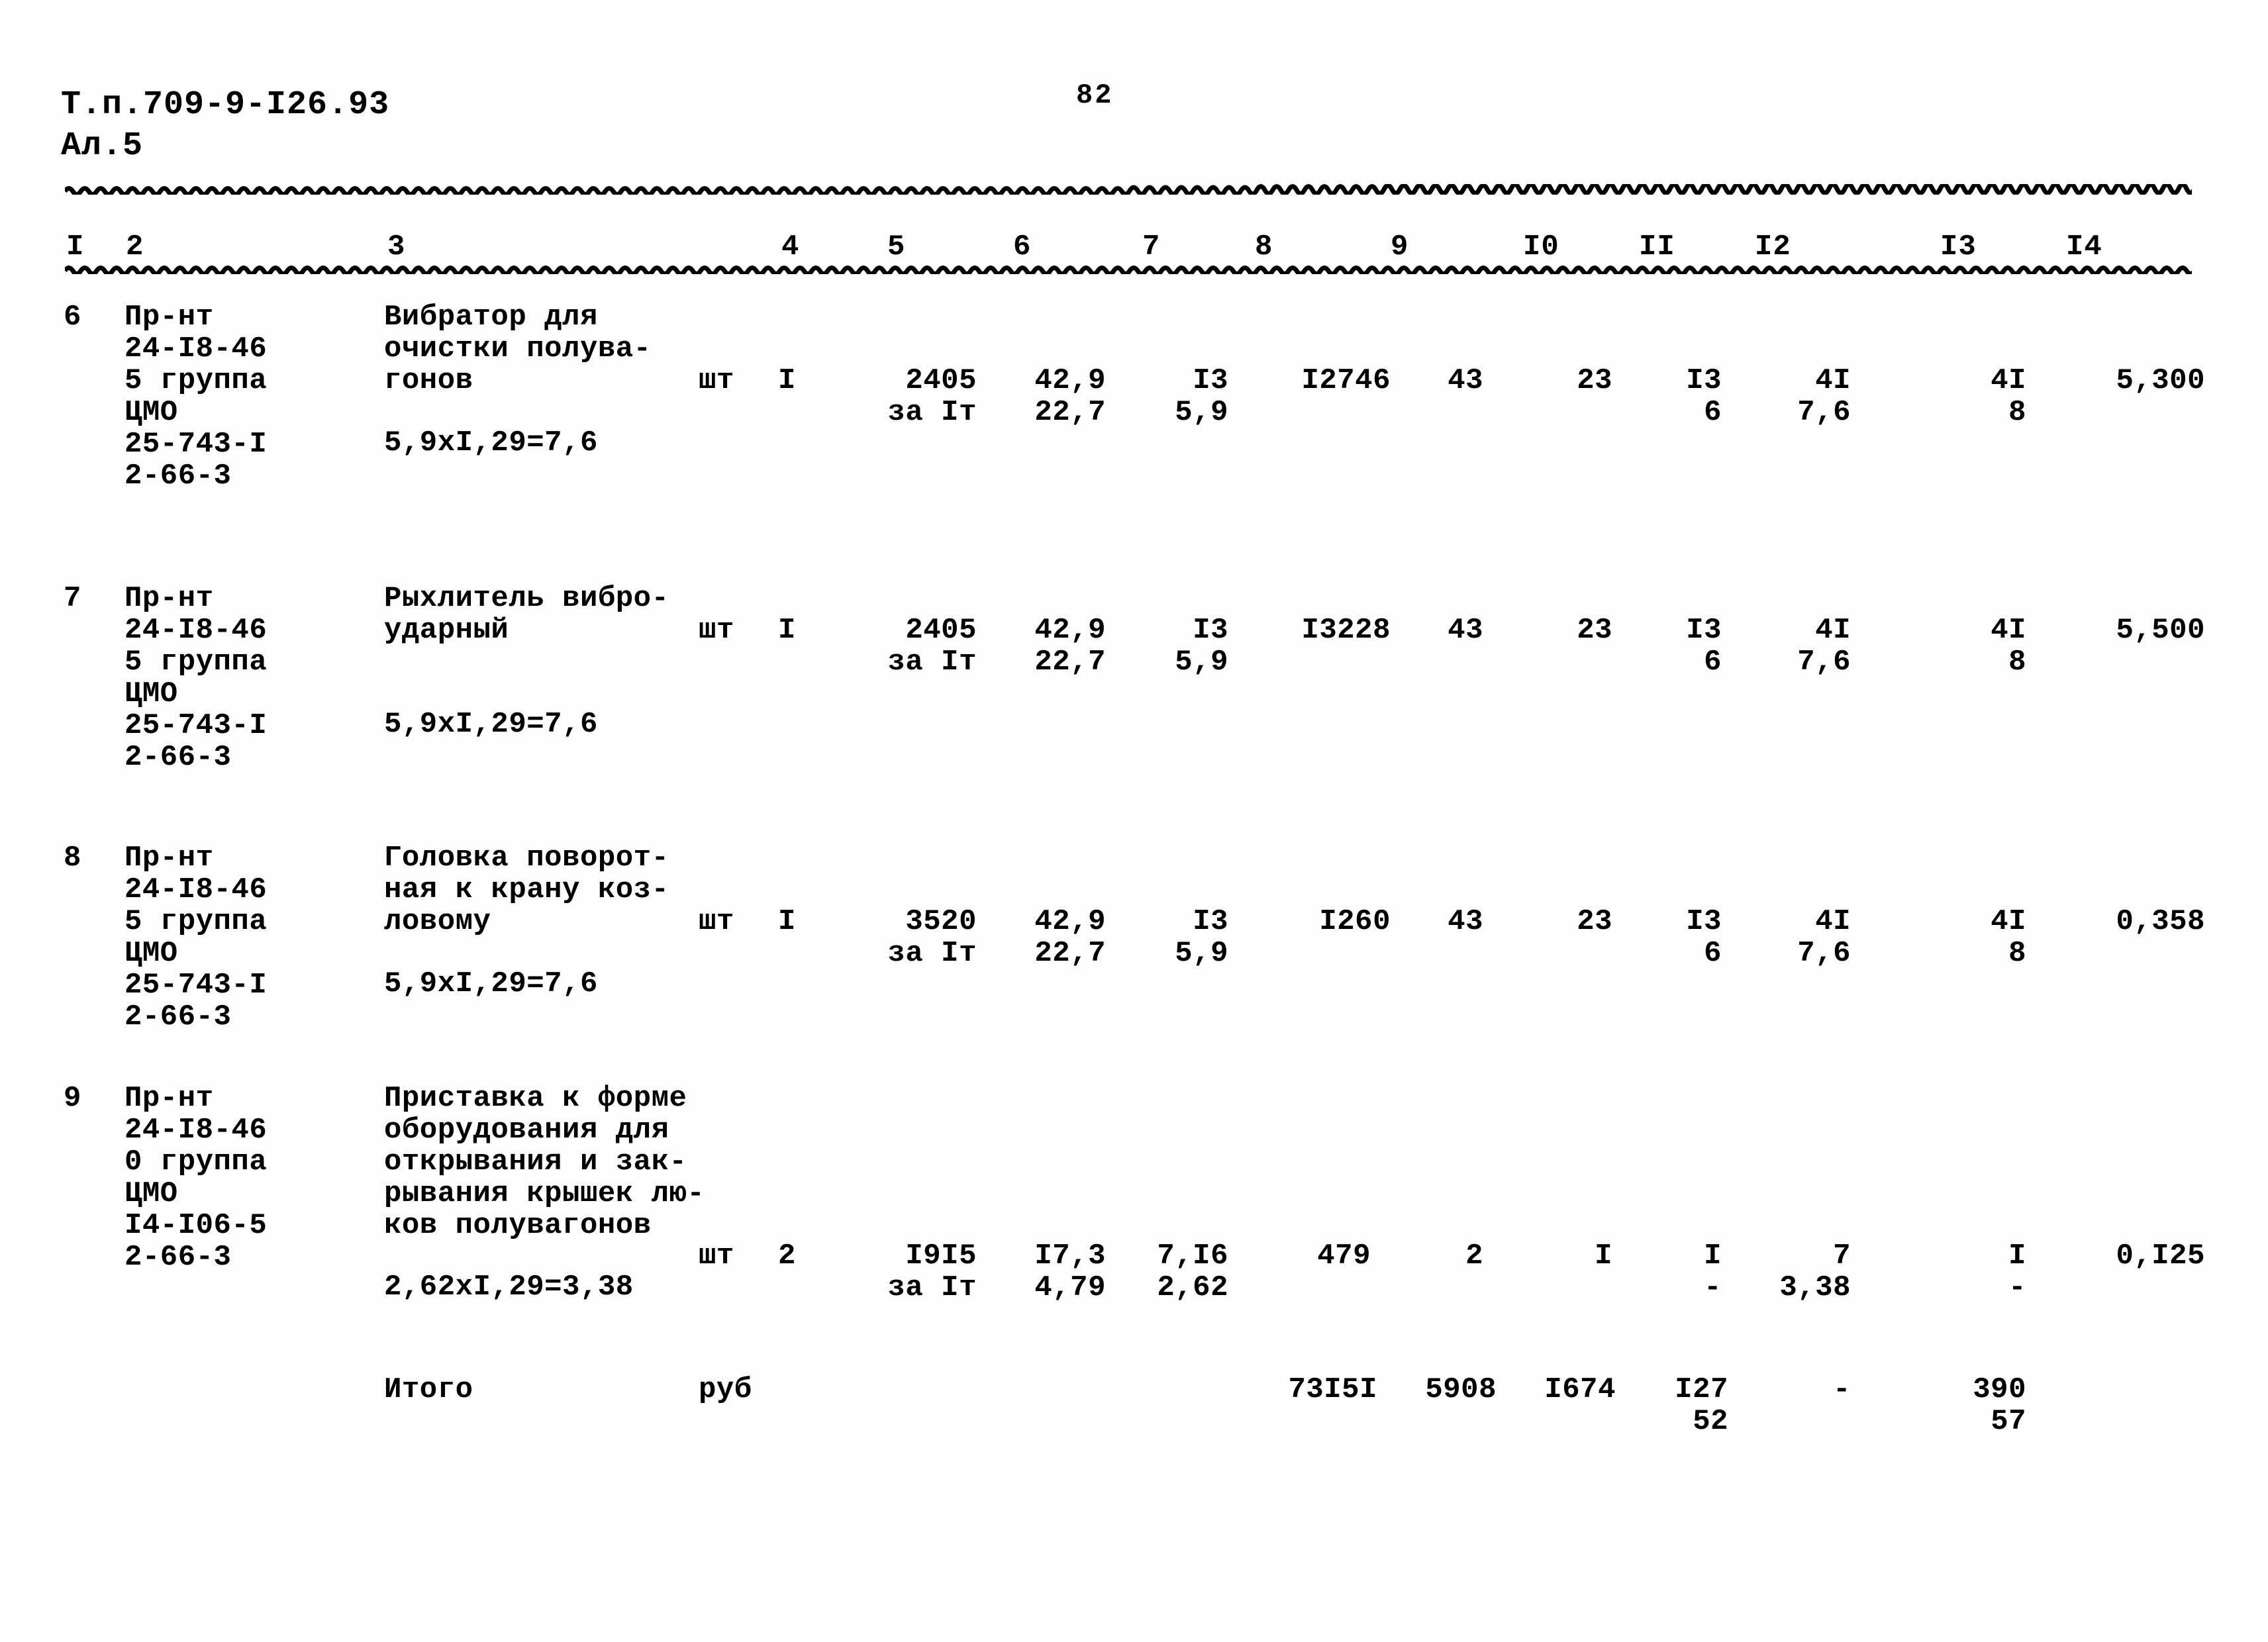  What do you see at coordinates (1702, 1389) in the screenshot?
I see `total-col11-line1: I27` at bounding box center [1702, 1389].